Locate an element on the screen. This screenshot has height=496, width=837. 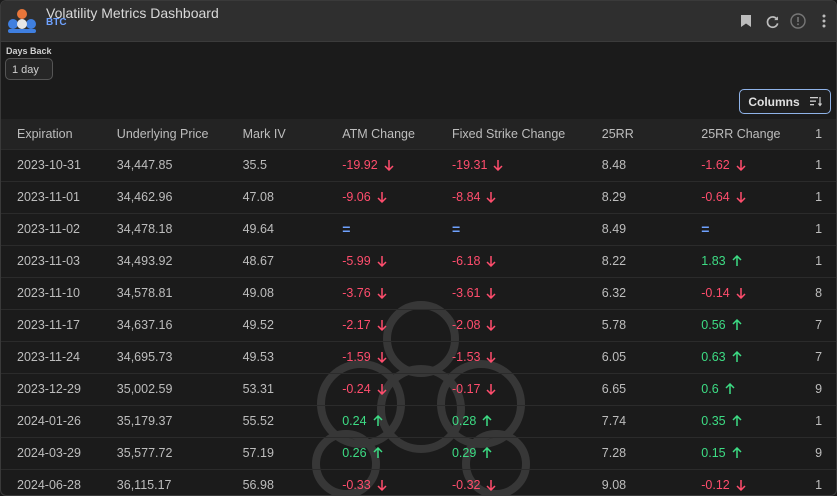
refresh-icon is located at coordinates (772, 21).